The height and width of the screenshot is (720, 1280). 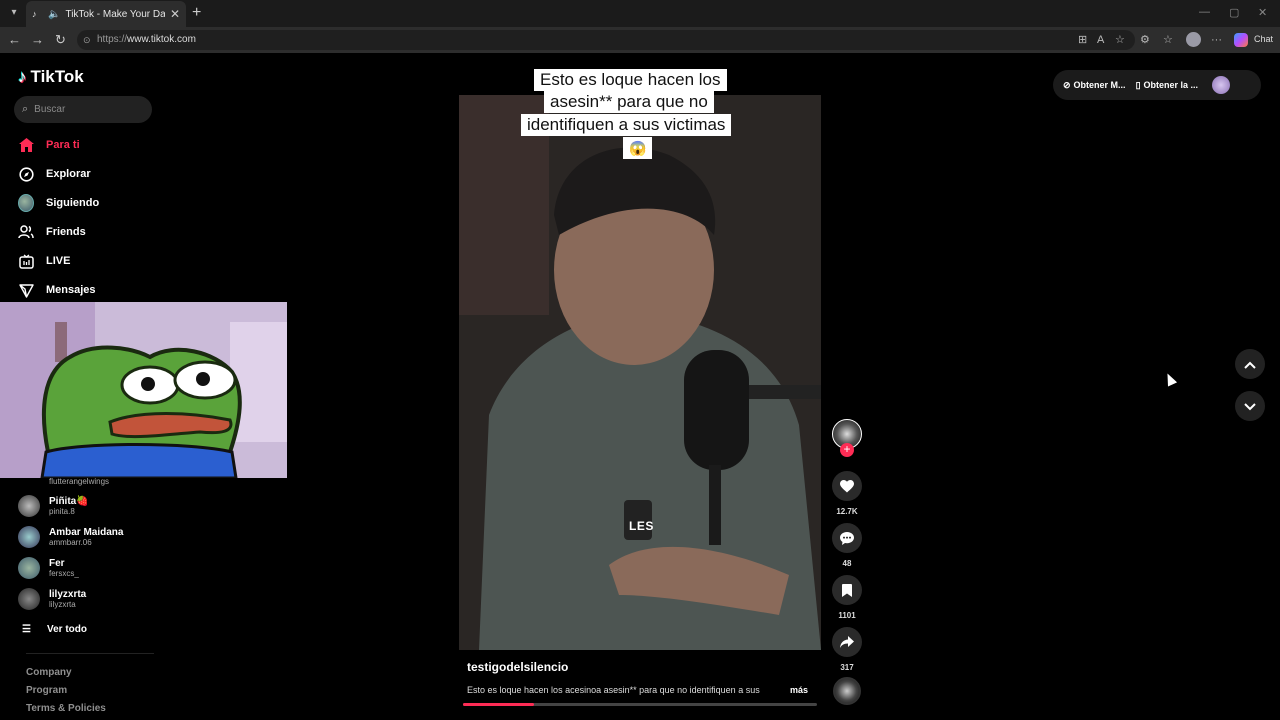 What do you see at coordinates (640, 704) in the screenshot?
I see `video-progress-bar` at bounding box center [640, 704].